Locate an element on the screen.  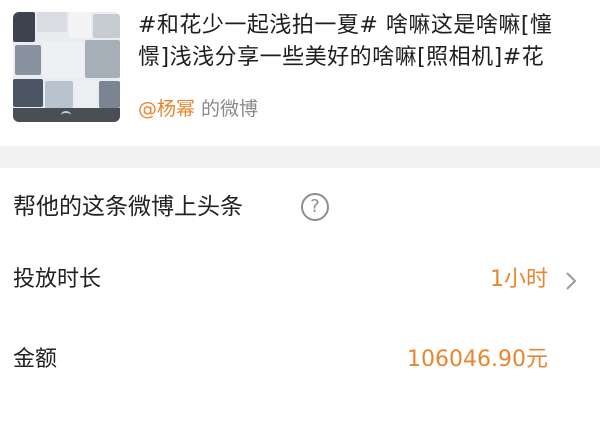
post-text-line: #和花少一起浅拍一夏# 啥嘛这是啥嘛[憧 is located at coordinates (345, 25).